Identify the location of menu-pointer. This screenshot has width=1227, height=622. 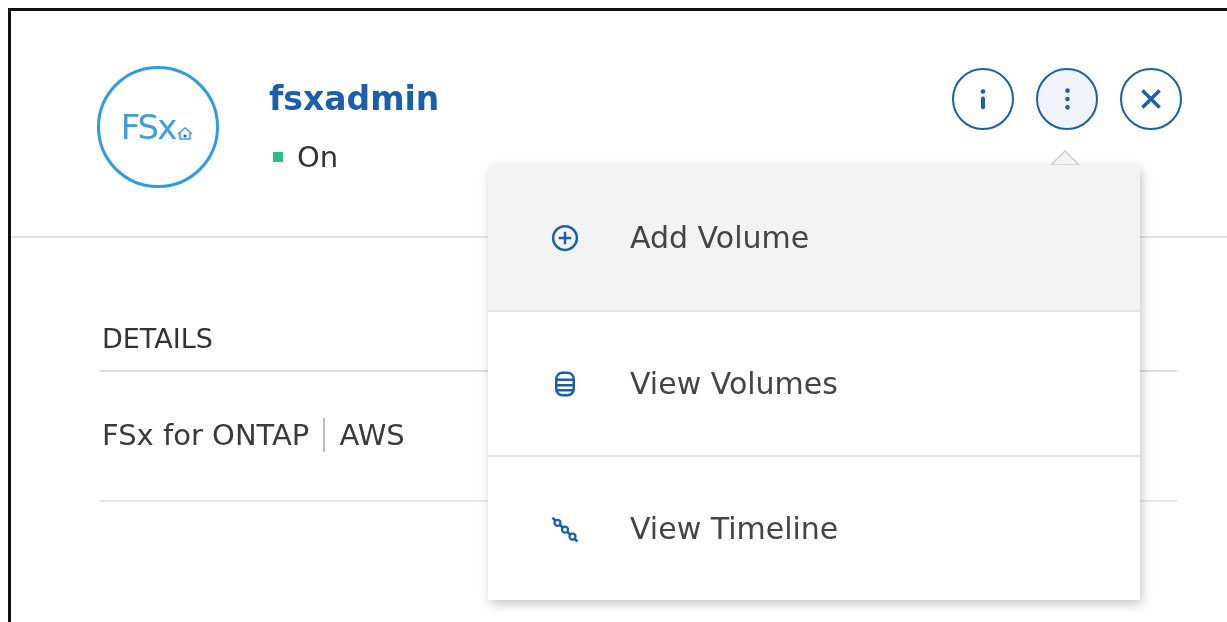
(1065, 157).